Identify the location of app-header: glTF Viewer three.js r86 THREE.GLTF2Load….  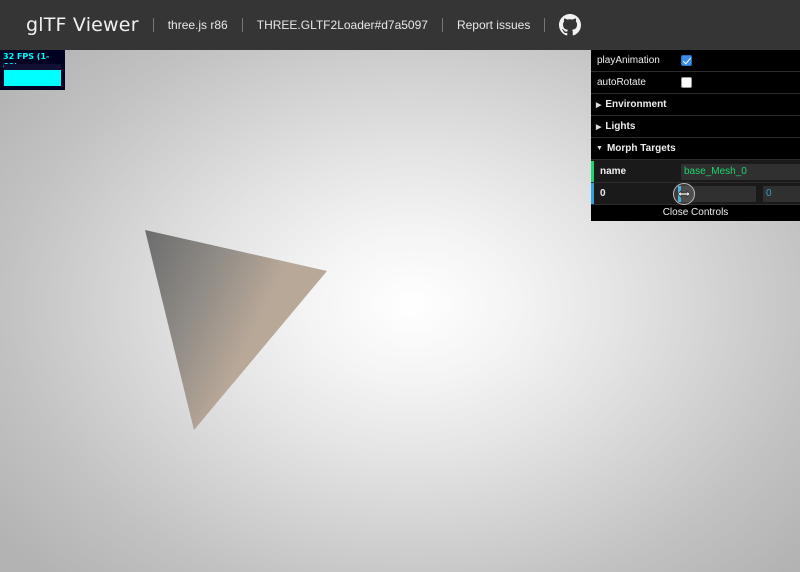
(400, 25).